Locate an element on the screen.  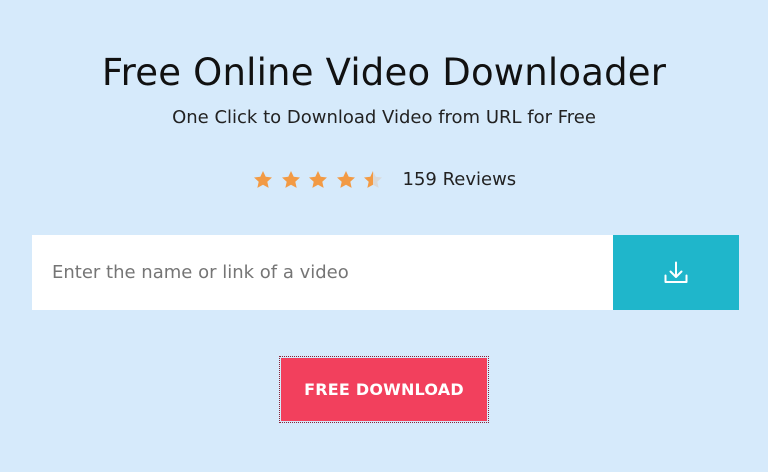
video-url-input is located at coordinates (322, 272).